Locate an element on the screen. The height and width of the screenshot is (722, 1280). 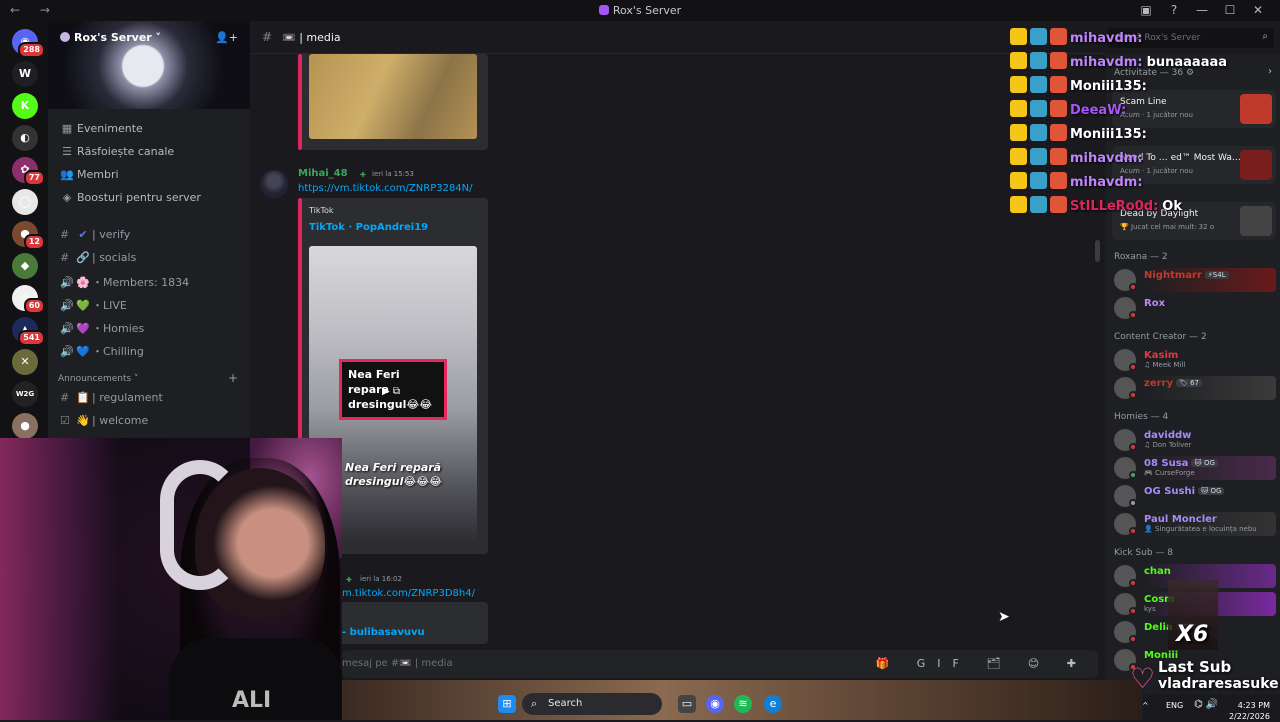
message-link: m.tiktok.com/ZNRP3D8h4/ is located at coordinates (408, 593).